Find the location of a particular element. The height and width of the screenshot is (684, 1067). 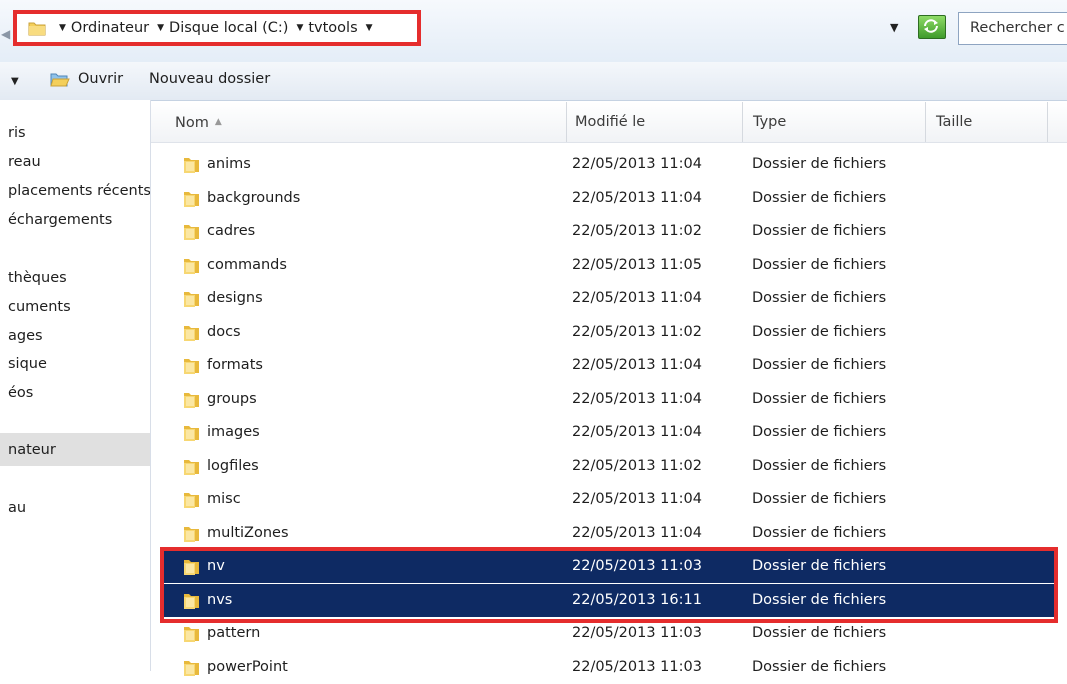

refresh-button is located at coordinates (932, 27).